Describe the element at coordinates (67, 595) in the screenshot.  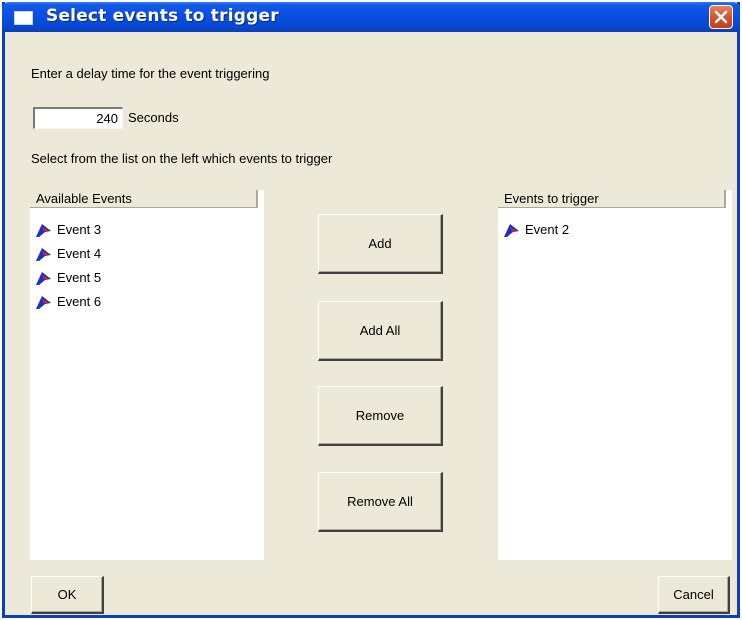
I see `ok-button: OK` at that location.